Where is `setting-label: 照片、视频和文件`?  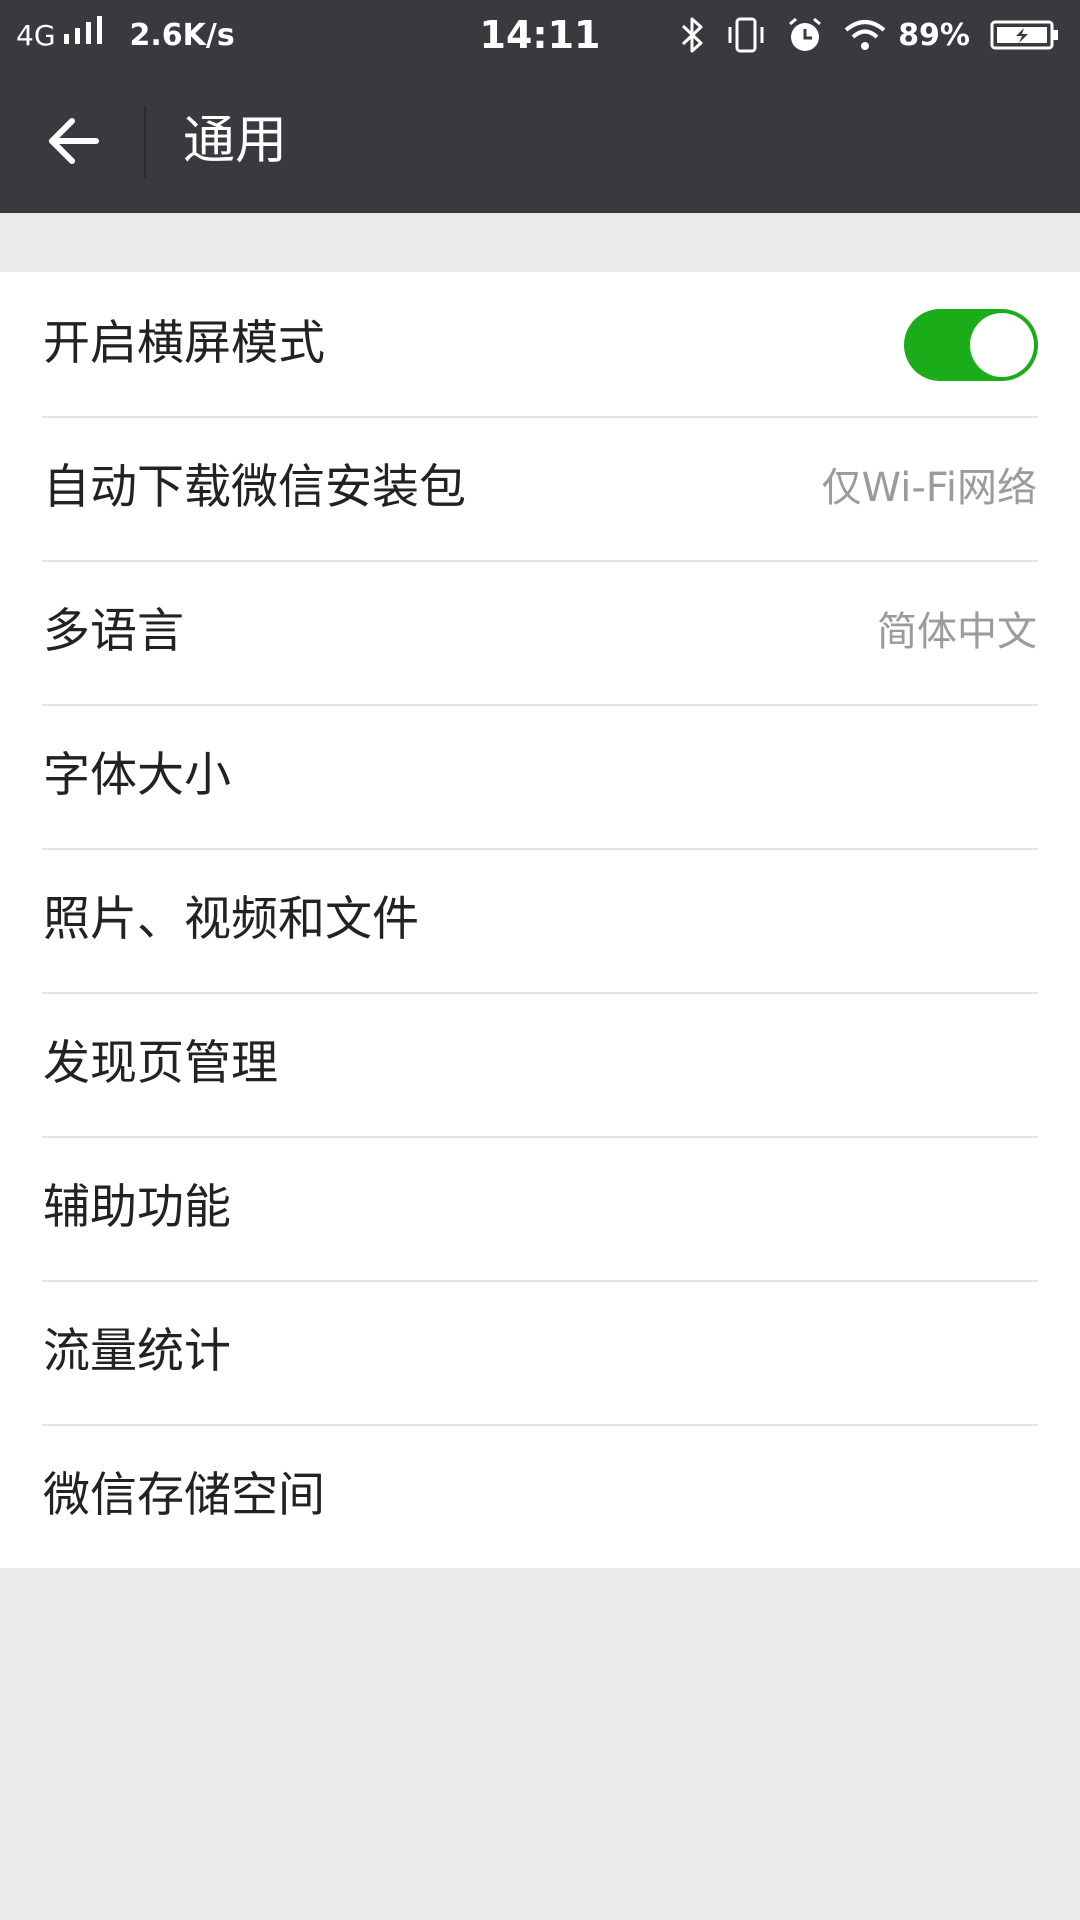 setting-label: 照片、视频和文件 is located at coordinates (231, 919).